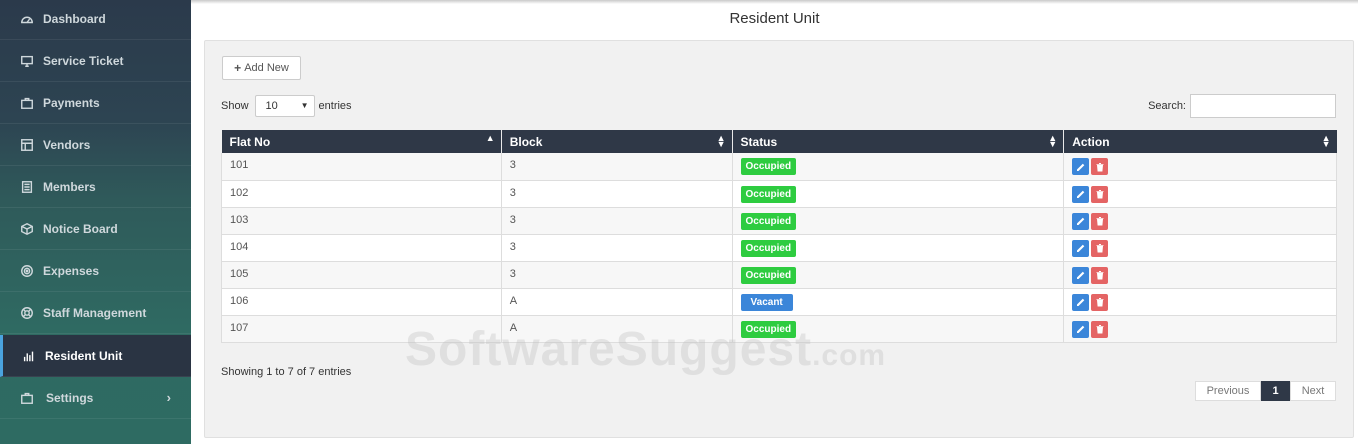  Describe the element at coordinates (235, 106) in the screenshot. I see `show-label: Show` at that location.